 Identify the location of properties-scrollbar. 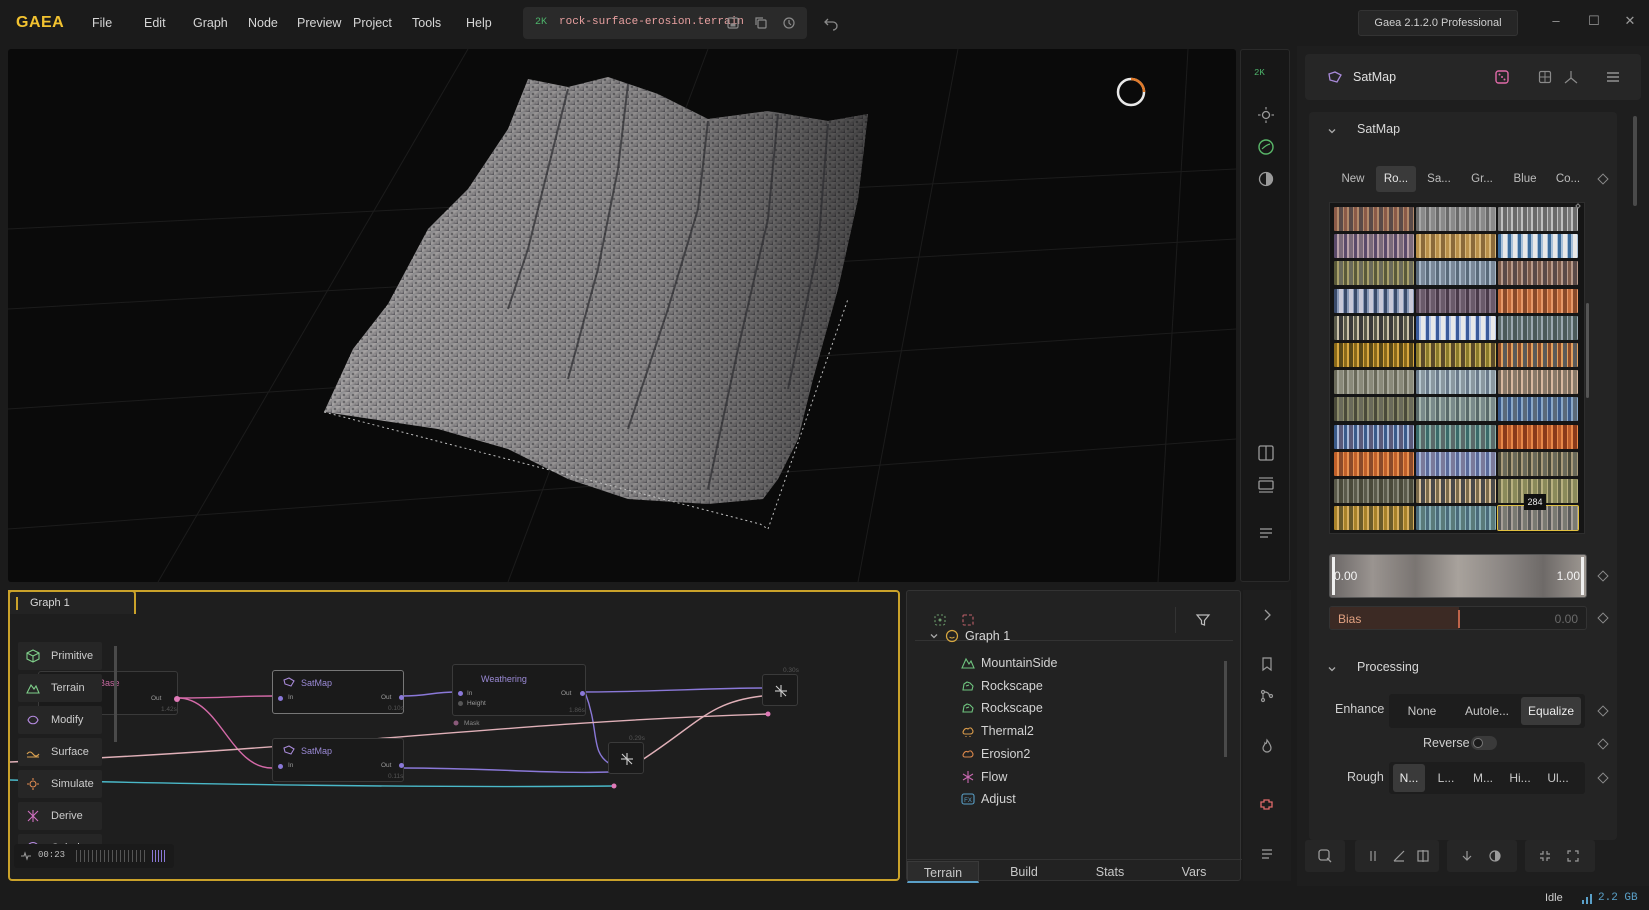
(1635, 161).